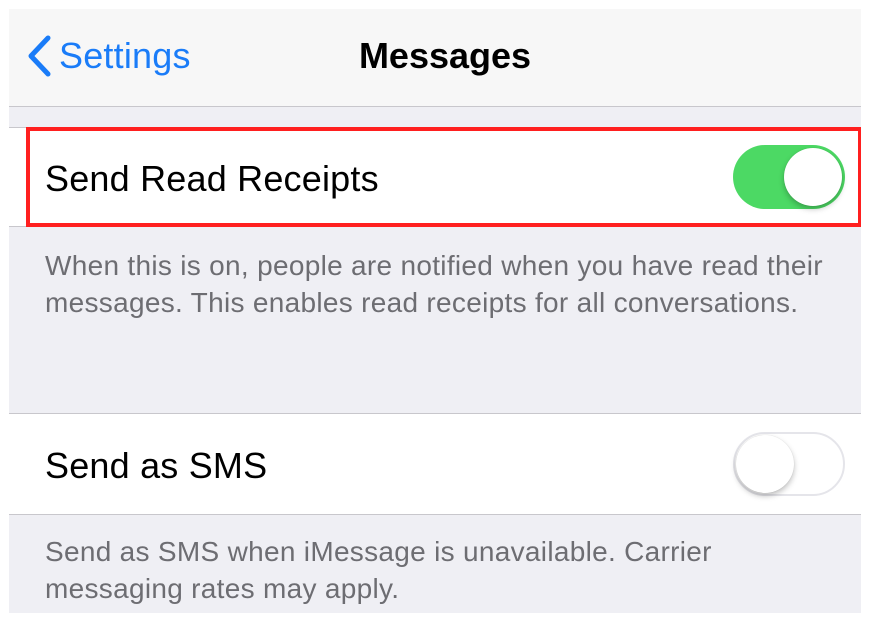 This screenshot has height=621, width=870. I want to click on page-title: Messages, so click(445, 55).